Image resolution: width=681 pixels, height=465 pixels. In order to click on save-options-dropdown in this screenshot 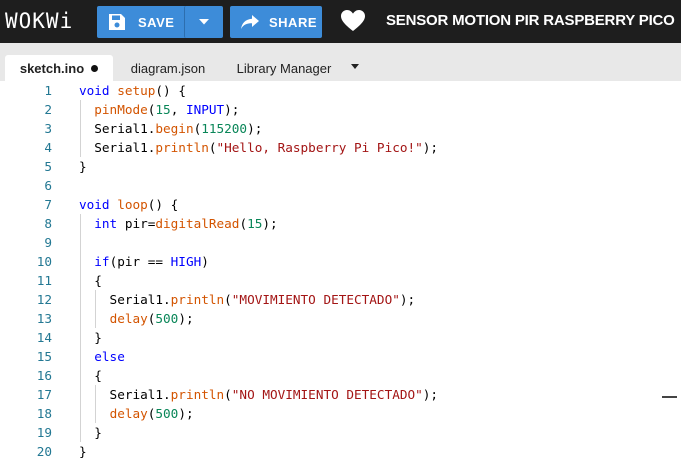, I will do `click(203, 22)`.